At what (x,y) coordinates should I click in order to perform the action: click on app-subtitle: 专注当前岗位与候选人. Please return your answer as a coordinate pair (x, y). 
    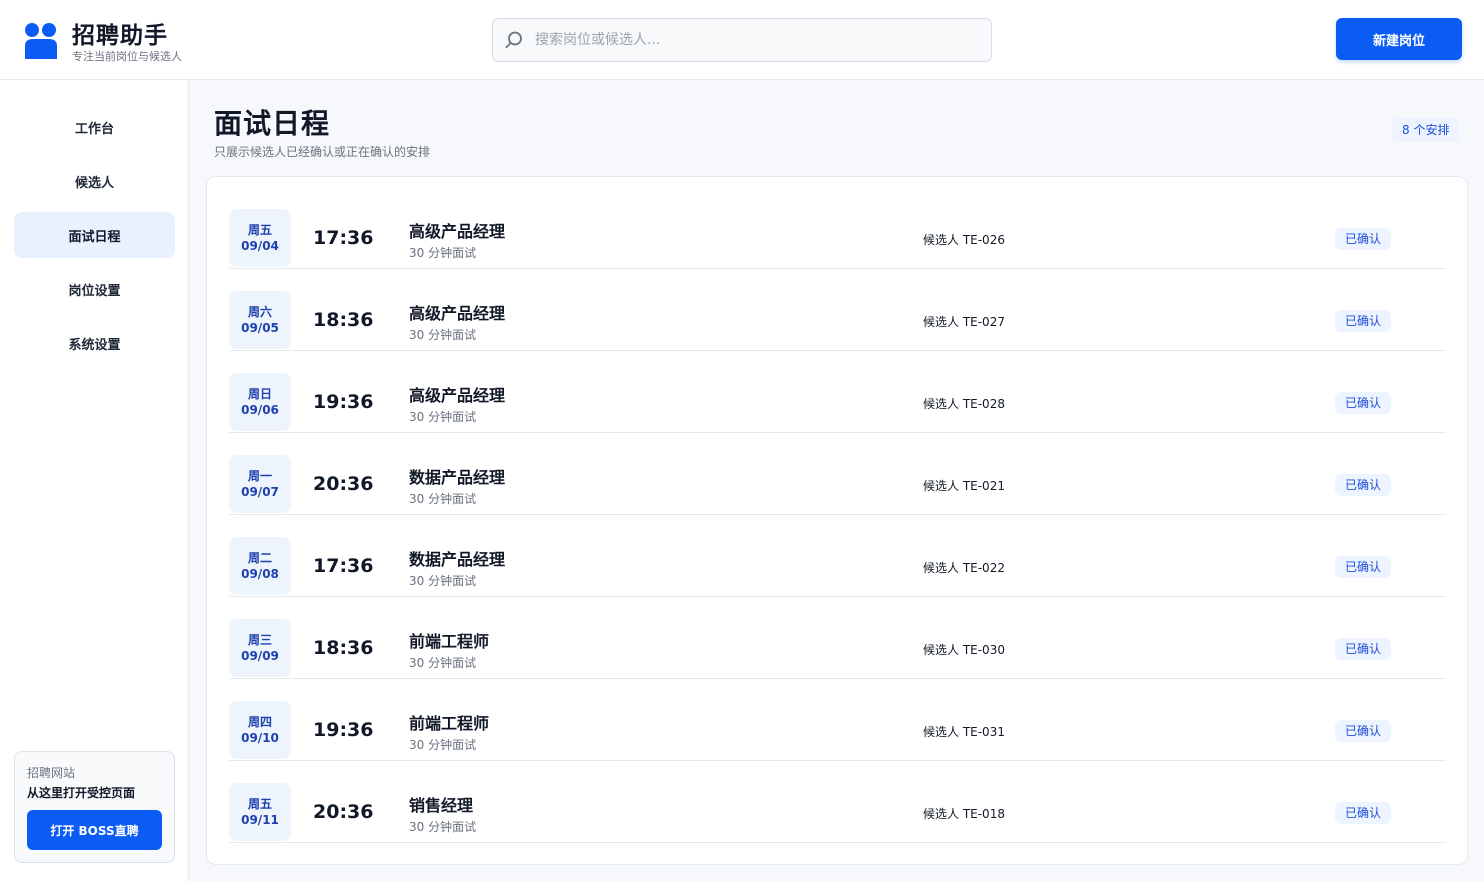
    Looking at the image, I should click on (127, 56).